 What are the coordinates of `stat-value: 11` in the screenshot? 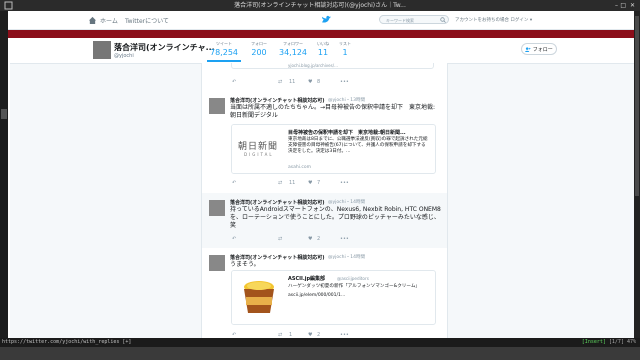 It's located at (323, 52).